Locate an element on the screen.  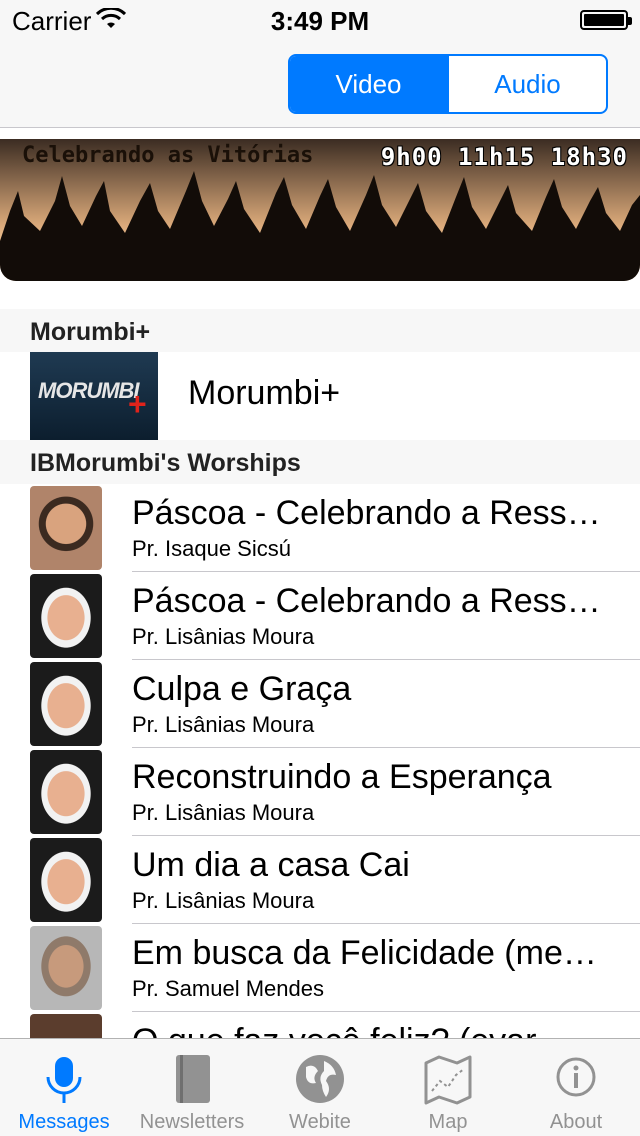
worship-speaker: Pr. Isaque Sicsú is located at coordinates (211, 548).